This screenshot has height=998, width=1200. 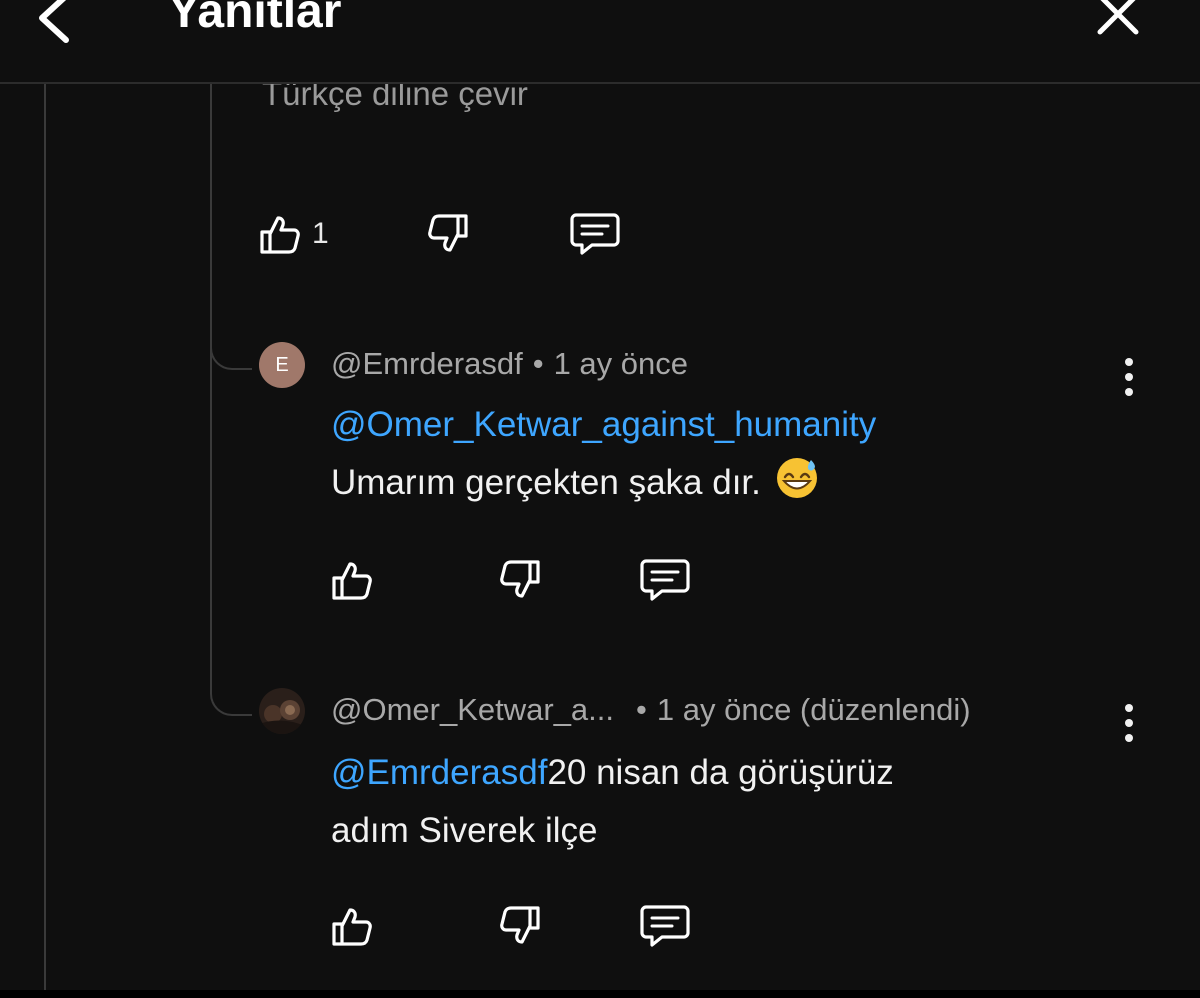 What do you see at coordinates (796, 478) in the screenshot?
I see `grinning-sweat-emoji-icon` at bounding box center [796, 478].